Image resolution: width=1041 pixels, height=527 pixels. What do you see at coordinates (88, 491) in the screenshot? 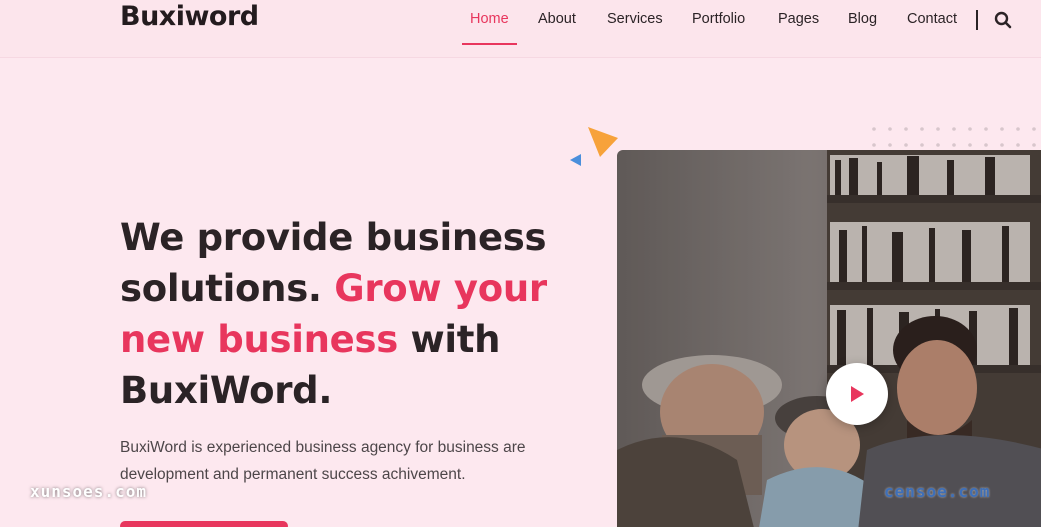
I see `watermark-left: xunsoes.com` at bounding box center [88, 491].